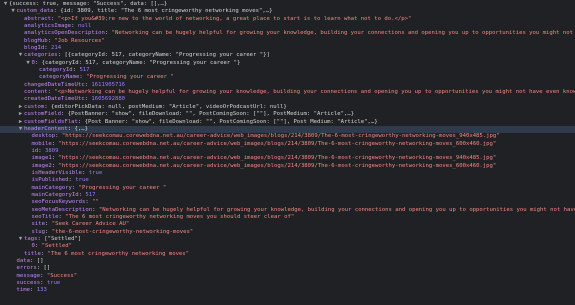 The image size is (575, 305). Describe the element at coordinates (287, 151) in the screenshot. I see `json-row: id: 3809` at that location.